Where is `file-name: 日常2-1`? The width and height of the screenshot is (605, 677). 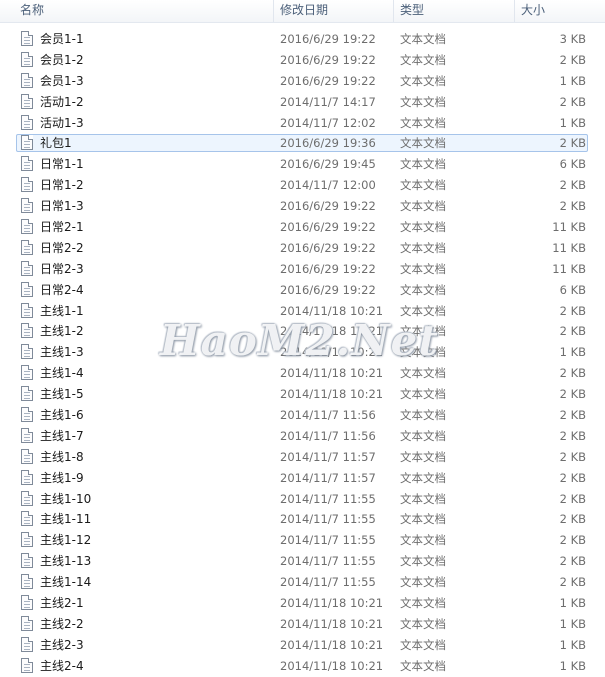
file-name: 日常2-1 is located at coordinates (62, 227).